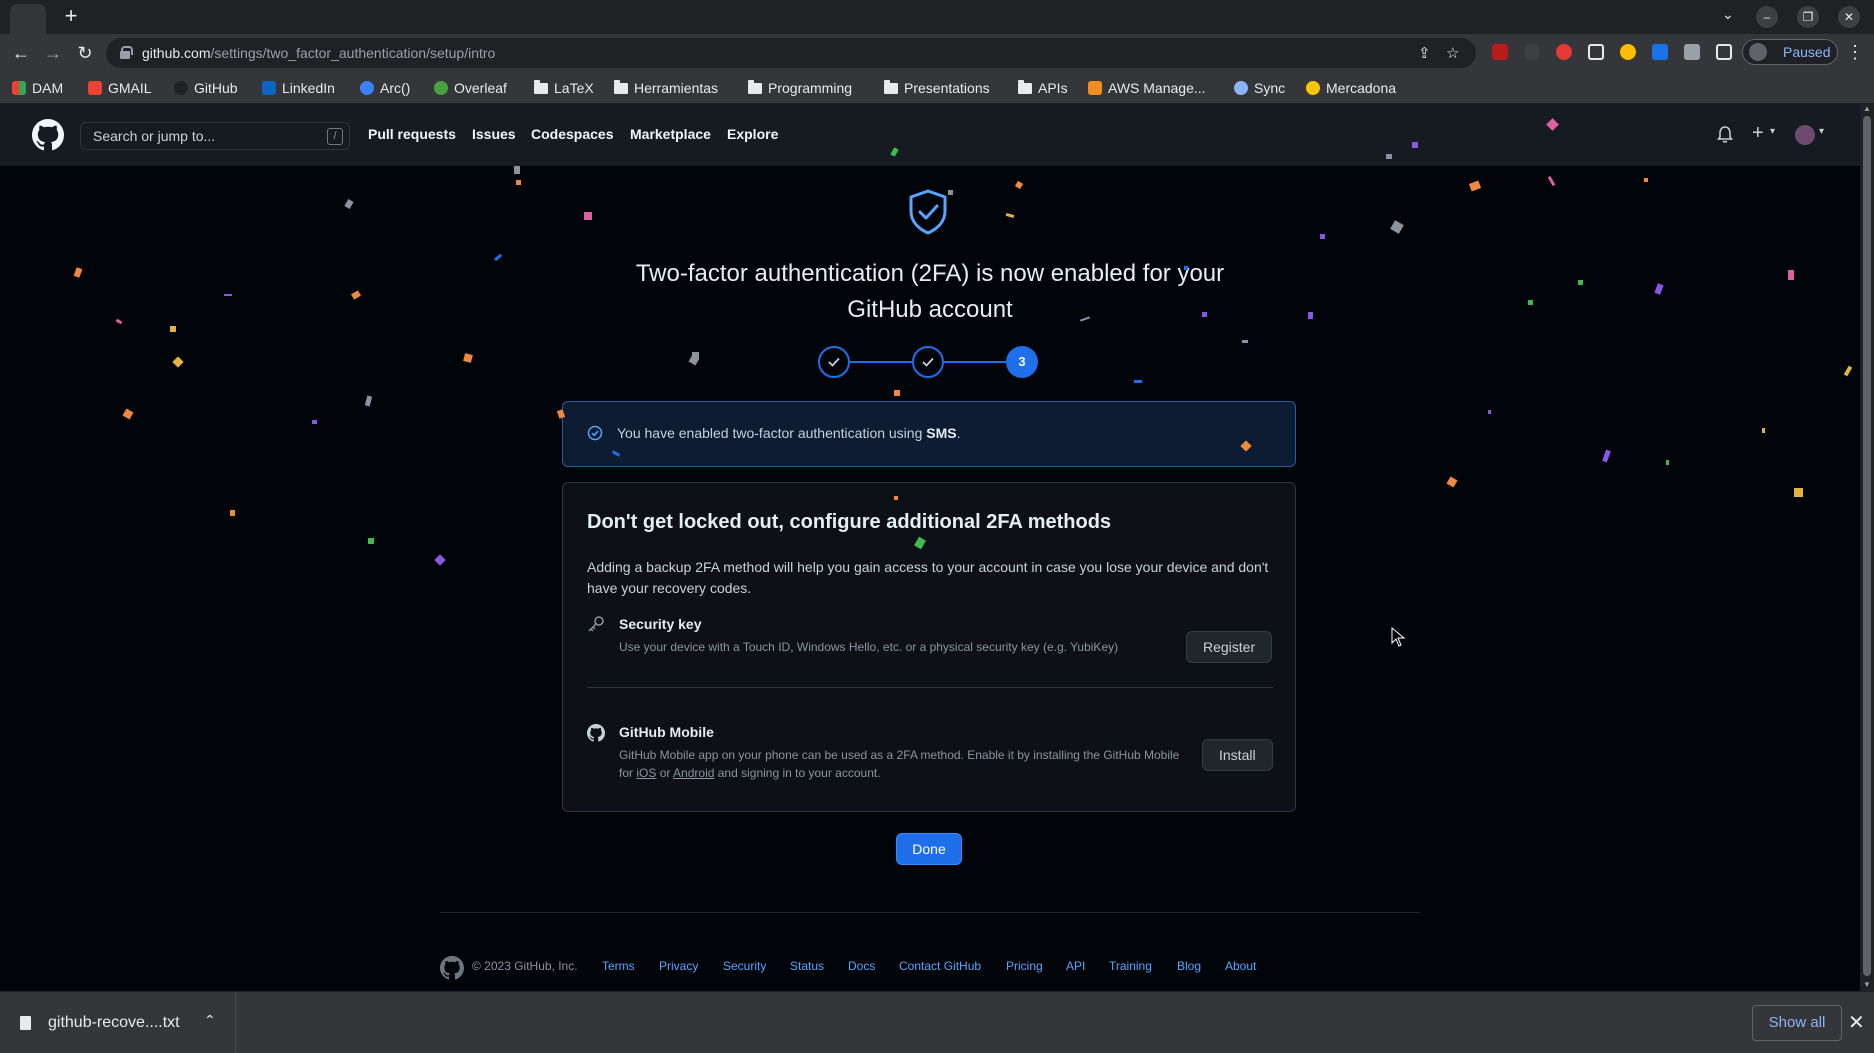  I want to click on done-button: Done, so click(929, 849).